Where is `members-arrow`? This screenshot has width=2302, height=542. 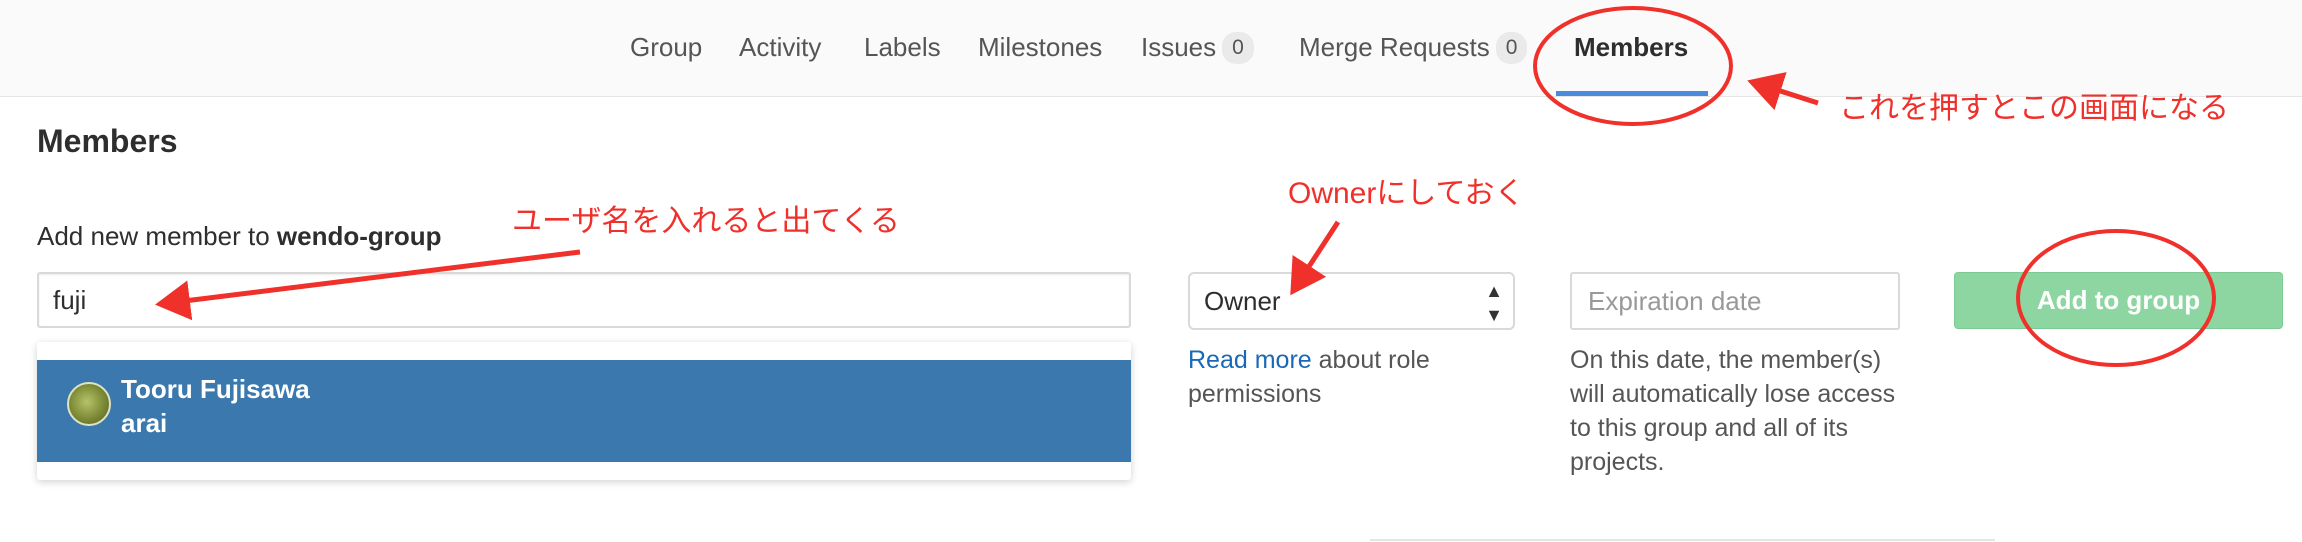 members-arrow is located at coordinates (1783, 91).